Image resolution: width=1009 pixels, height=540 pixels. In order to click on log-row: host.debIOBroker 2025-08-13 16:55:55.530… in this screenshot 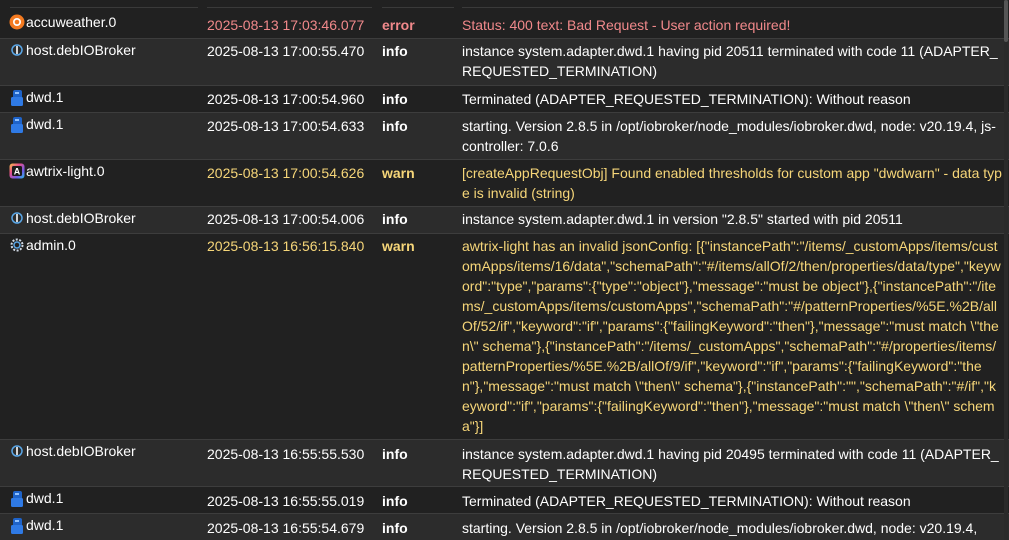, I will do `click(504, 463)`.